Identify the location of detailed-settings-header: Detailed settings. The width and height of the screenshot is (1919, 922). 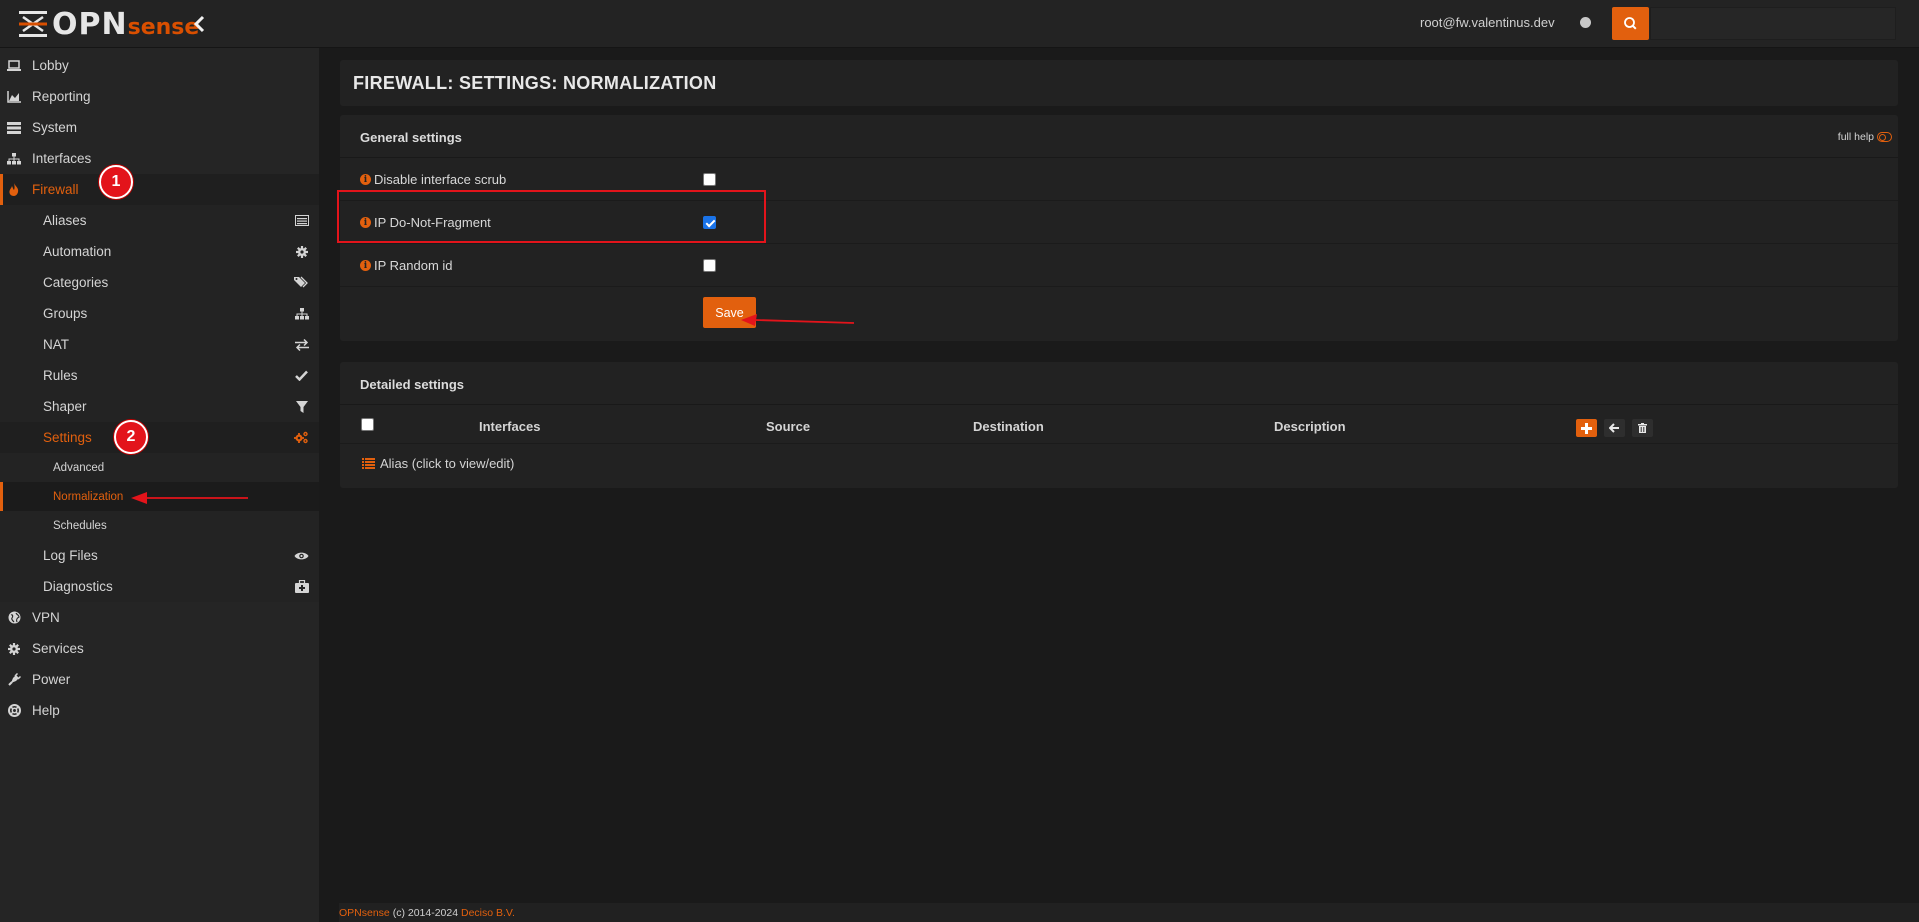
(1119, 383).